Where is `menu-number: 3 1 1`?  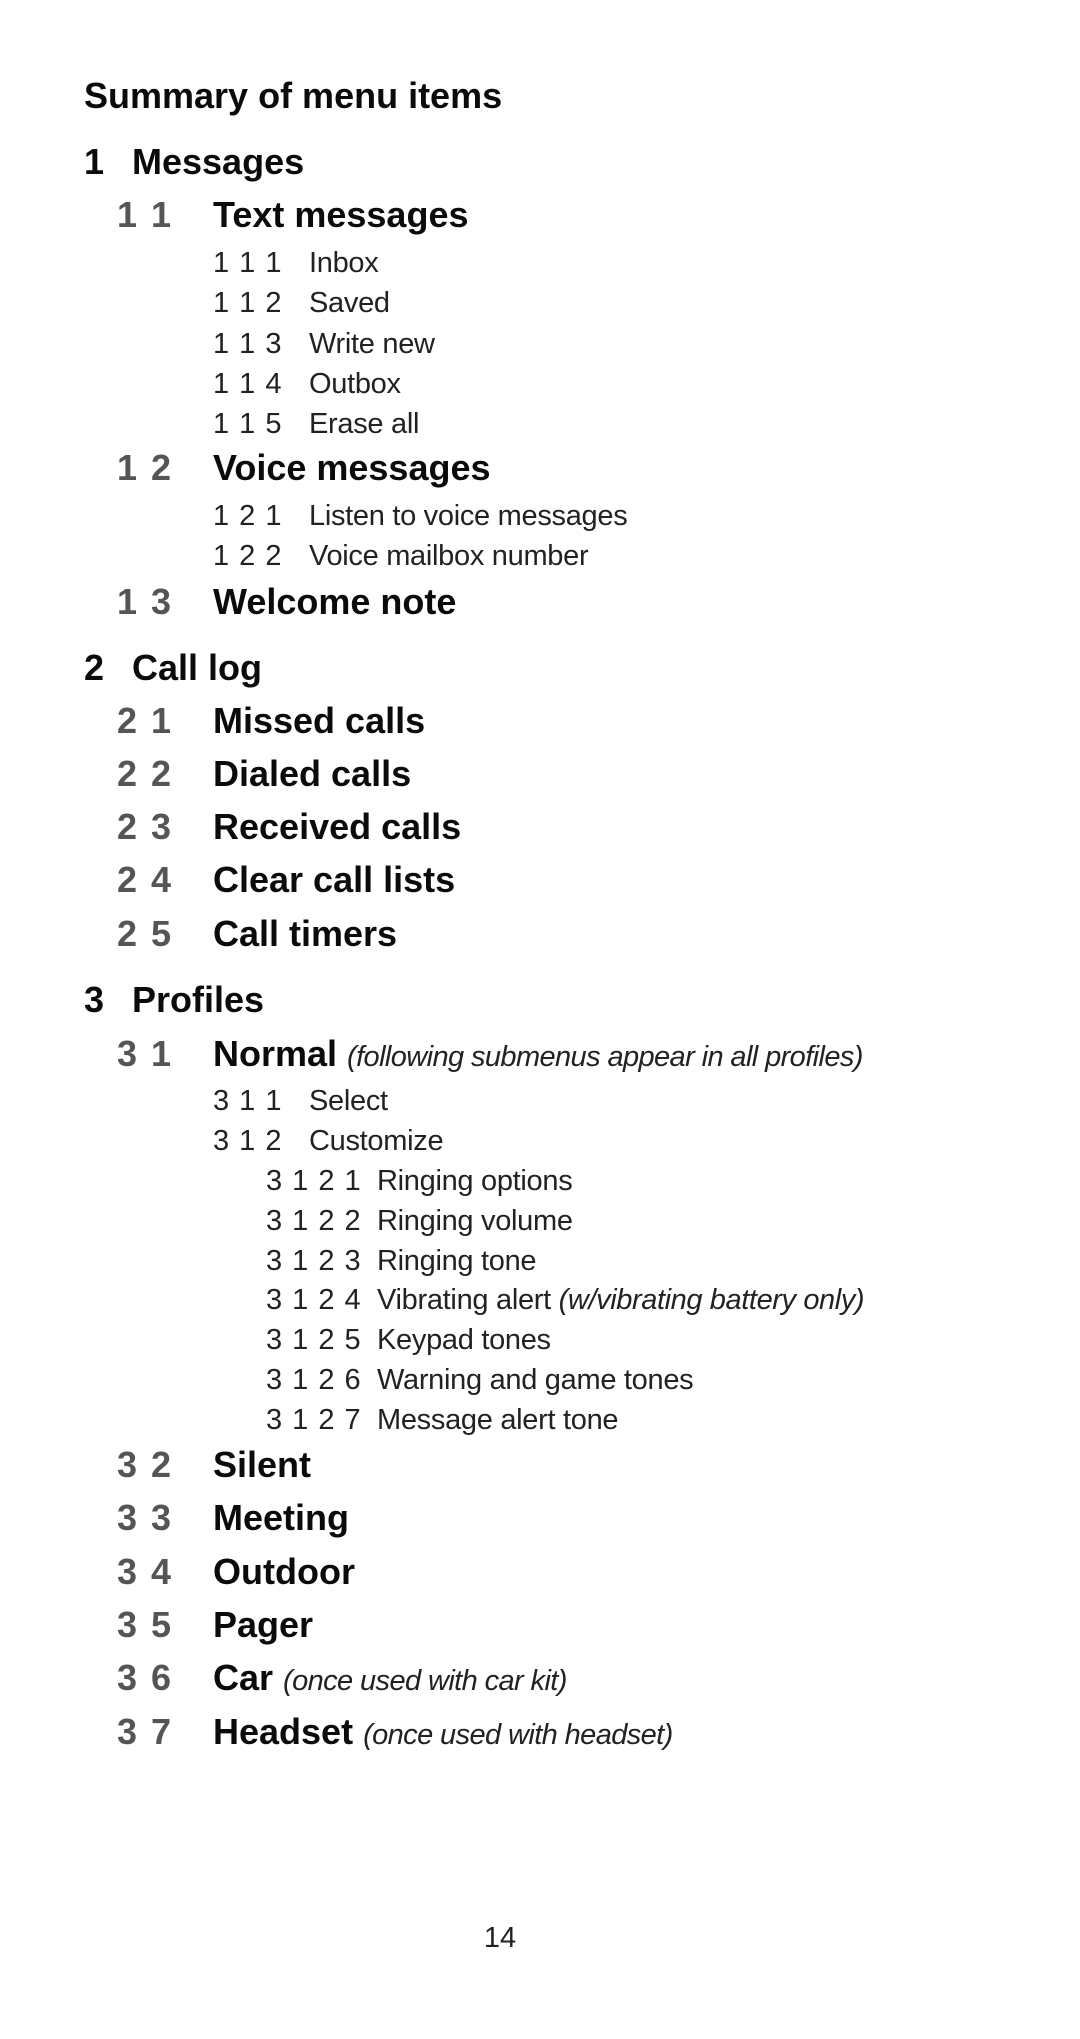
menu-number: 3 1 1 is located at coordinates (248, 1101).